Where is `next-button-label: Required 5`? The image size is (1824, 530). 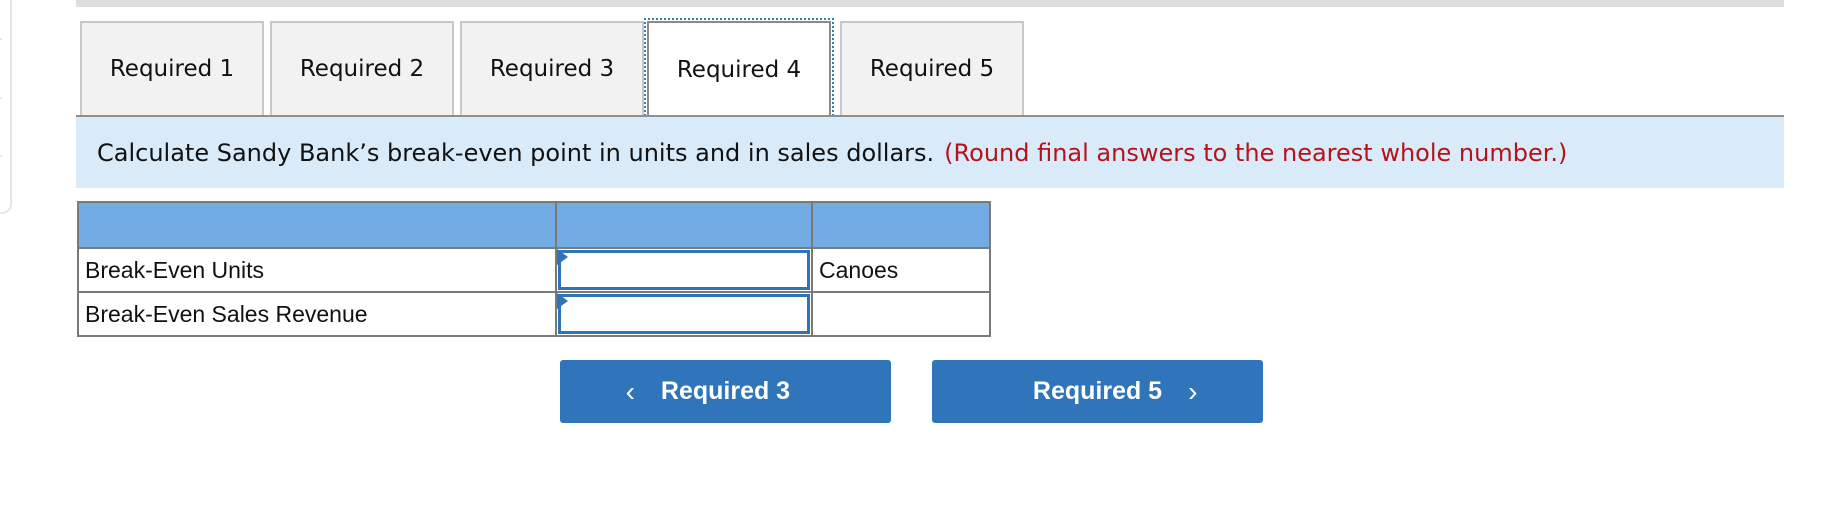 next-button-label: Required 5 is located at coordinates (1097, 391).